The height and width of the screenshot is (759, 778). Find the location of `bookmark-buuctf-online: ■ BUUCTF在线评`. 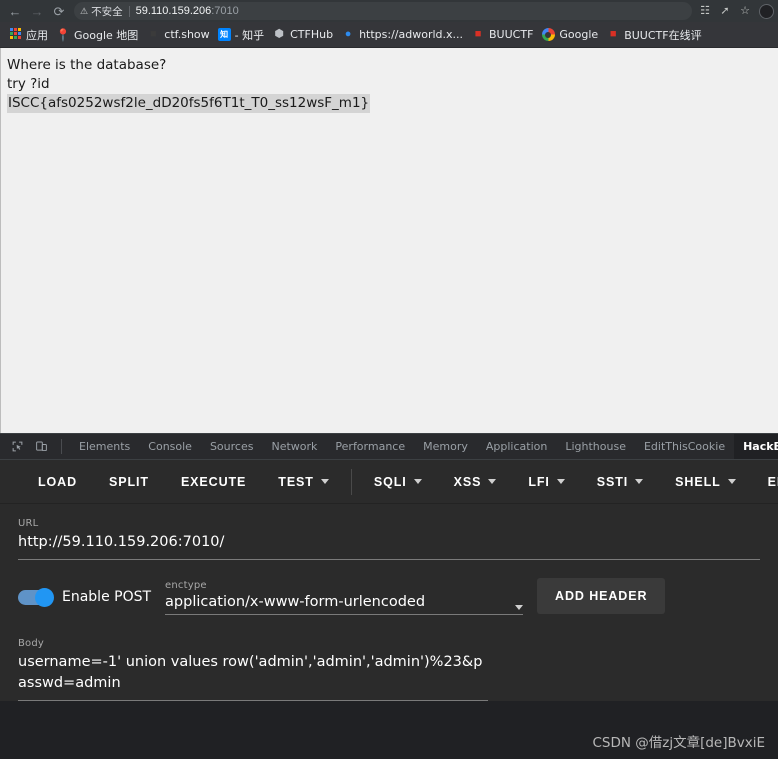

bookmark-buuctf-online: ■ BUUCTF在线评 is located at coordinates (655, 35).